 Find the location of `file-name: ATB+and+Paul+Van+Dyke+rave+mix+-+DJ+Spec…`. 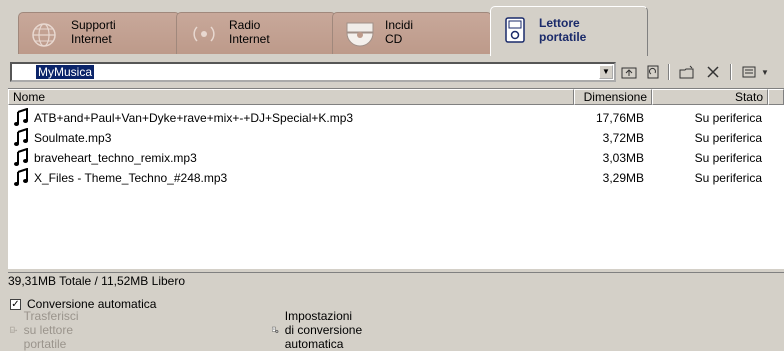

file-name: ATB+and+Paul+Van+Dyke+rave+mix+-+DJ+Spec… is located at coordinates (194, 118).